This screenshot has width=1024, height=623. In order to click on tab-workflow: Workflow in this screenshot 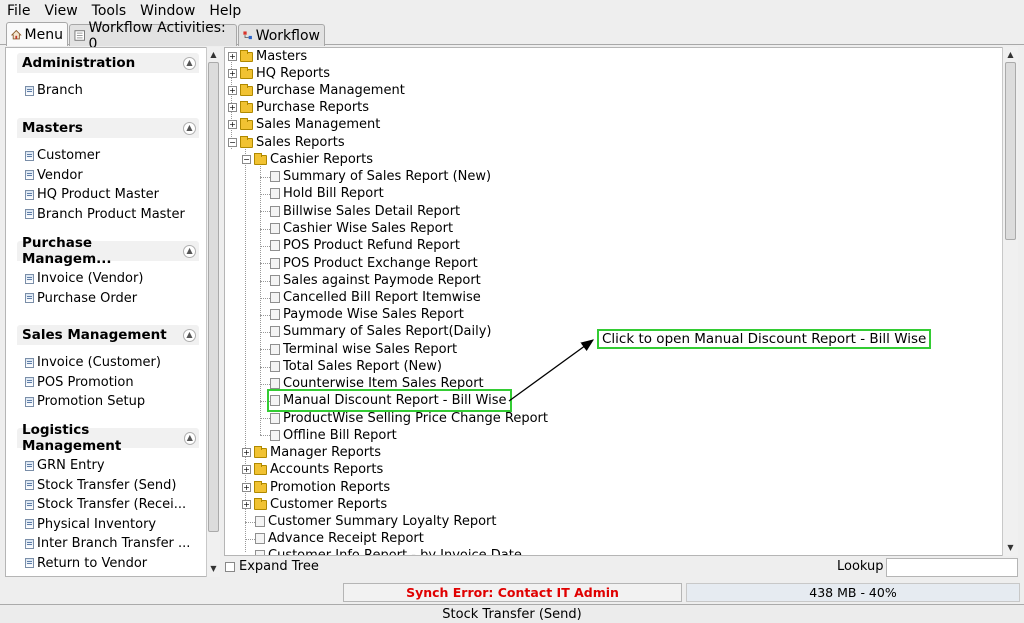, I will do `click(281, 35)`.